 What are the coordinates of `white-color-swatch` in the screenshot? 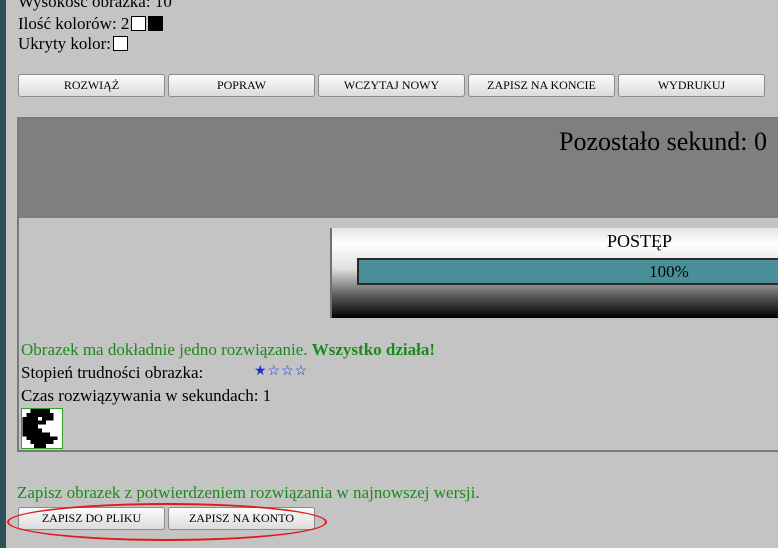 It's located at (139, 23).